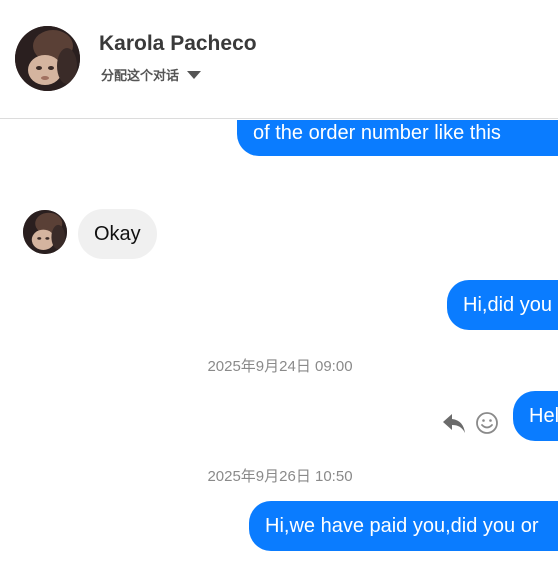 Image resolution: width=558 pixels, height=561 pixels. What do you see at coordinates (45, 232) in the screenshot?
I see `contact-avatar-small` at bounding box center [45, 232].